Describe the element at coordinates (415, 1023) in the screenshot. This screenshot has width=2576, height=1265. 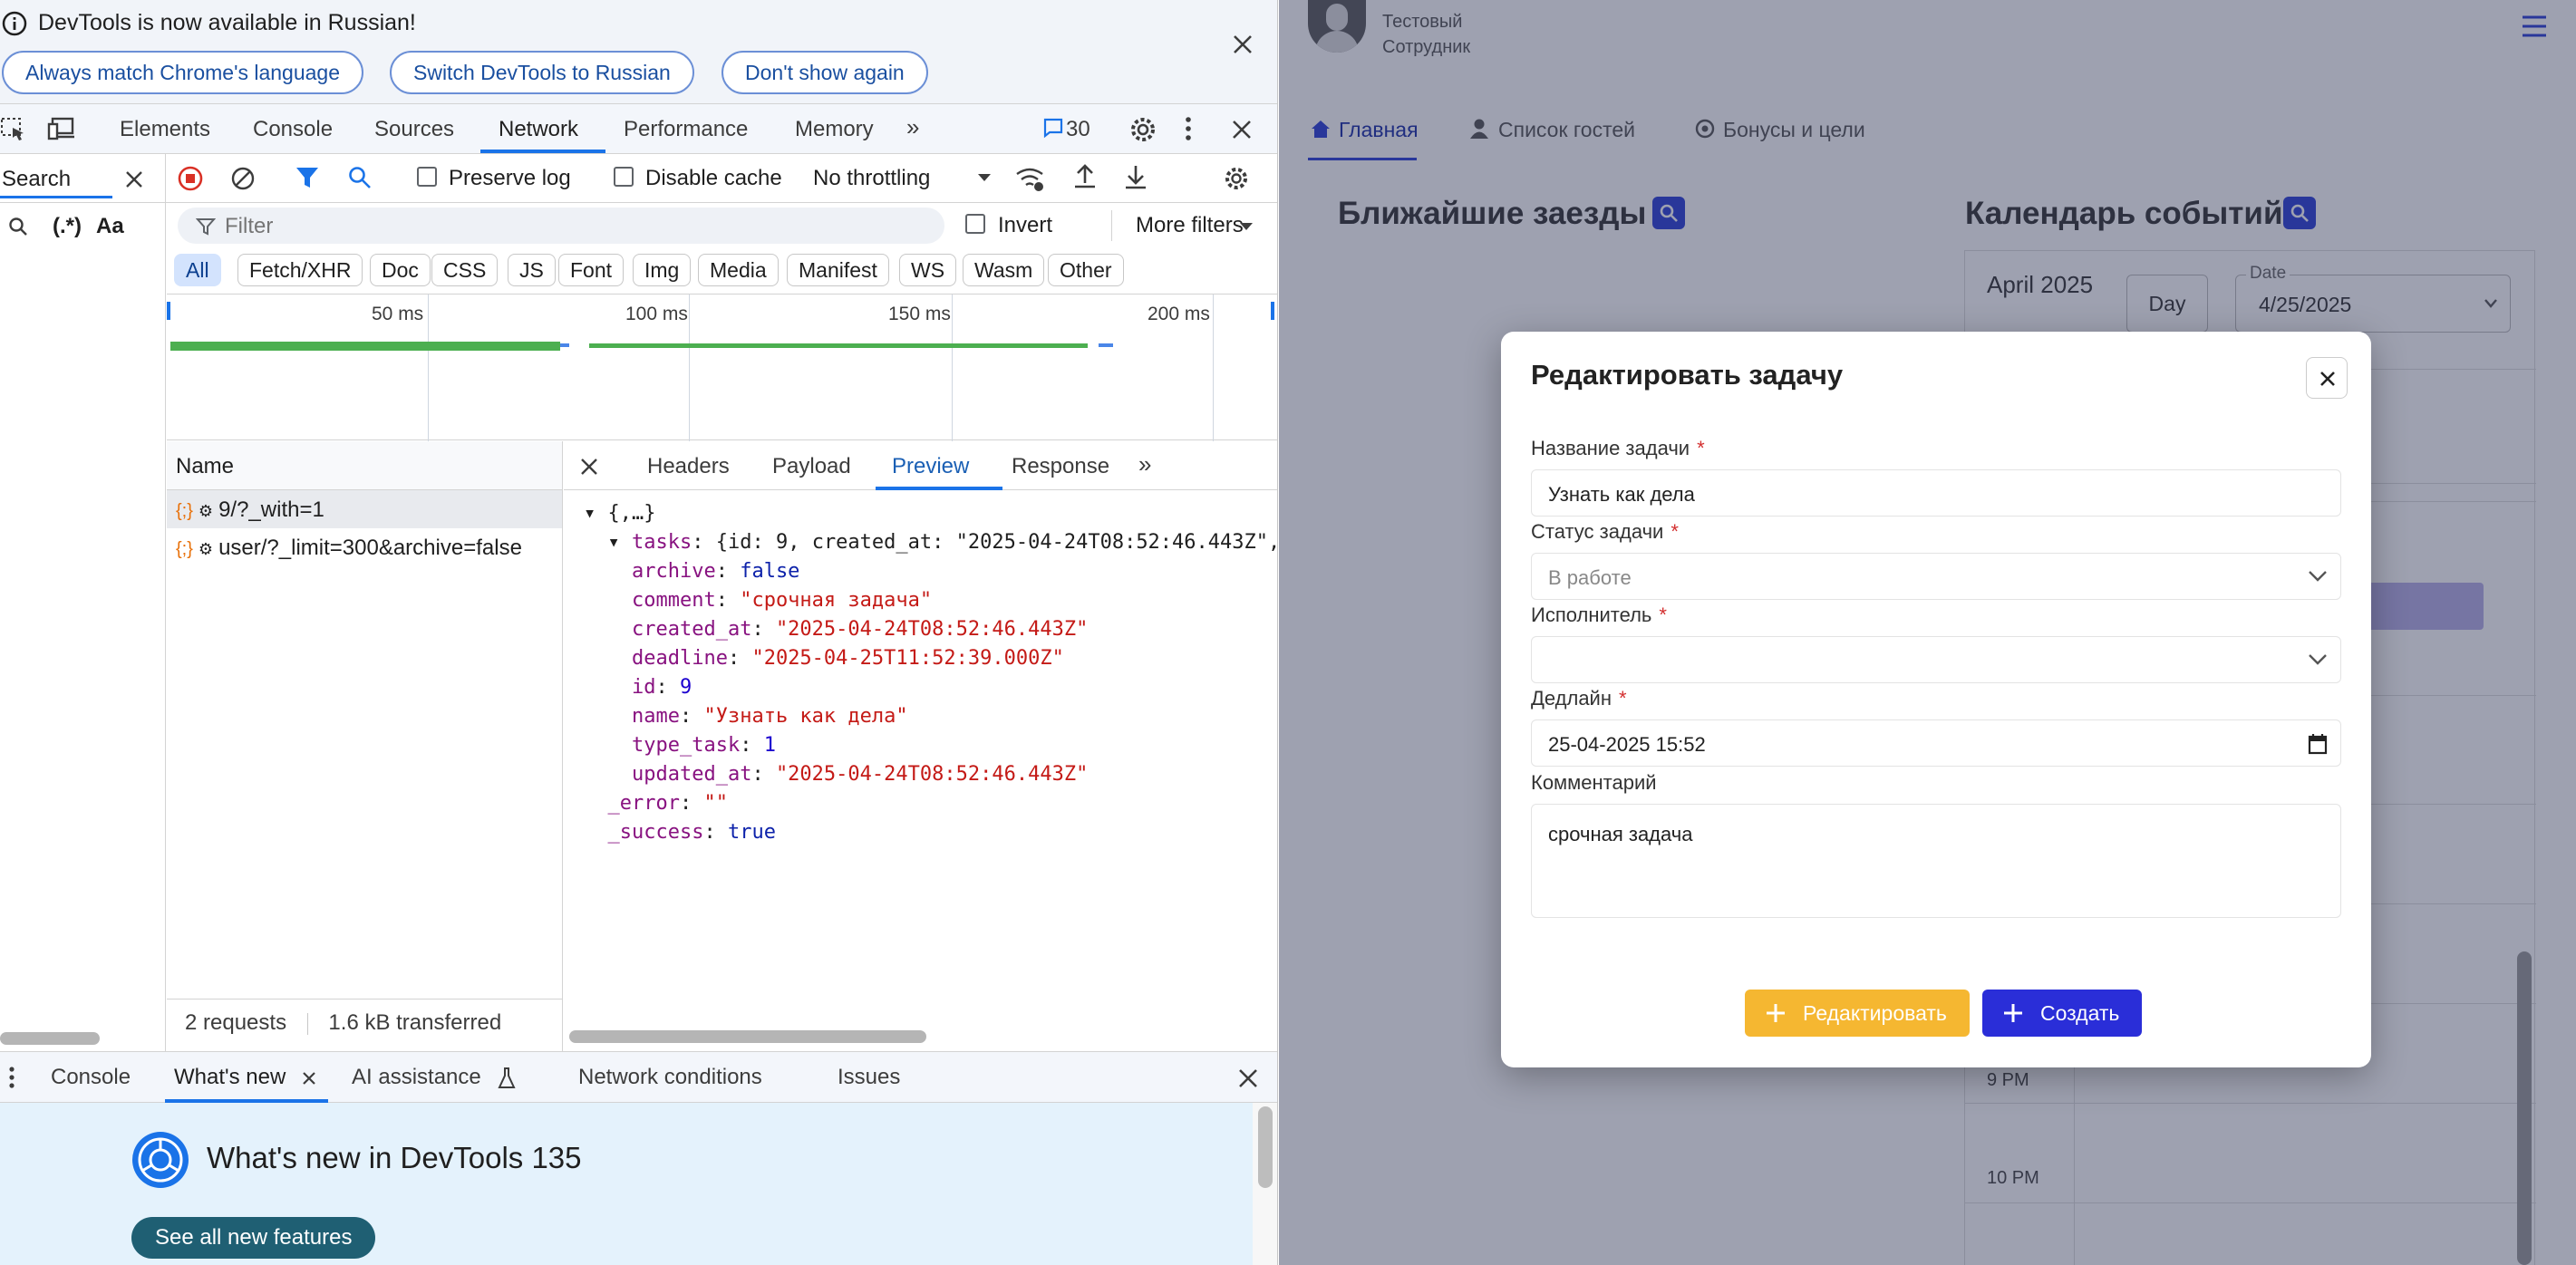
I see `transferred-size: 1.6 kB transferred` at that location.